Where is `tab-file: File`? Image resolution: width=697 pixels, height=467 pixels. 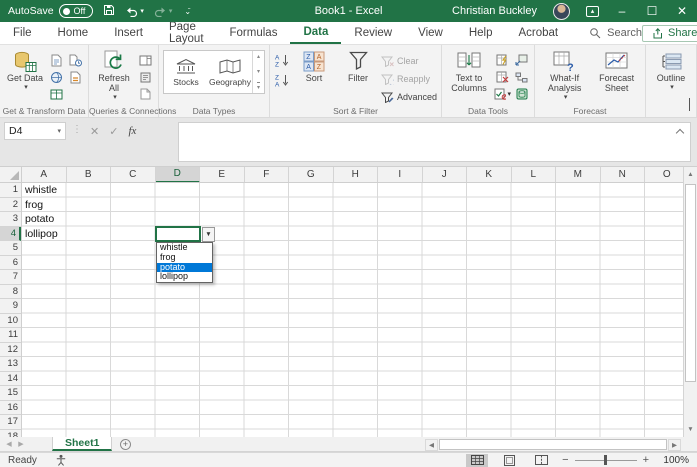
tab-file: File is located at coordinates (22, 33).